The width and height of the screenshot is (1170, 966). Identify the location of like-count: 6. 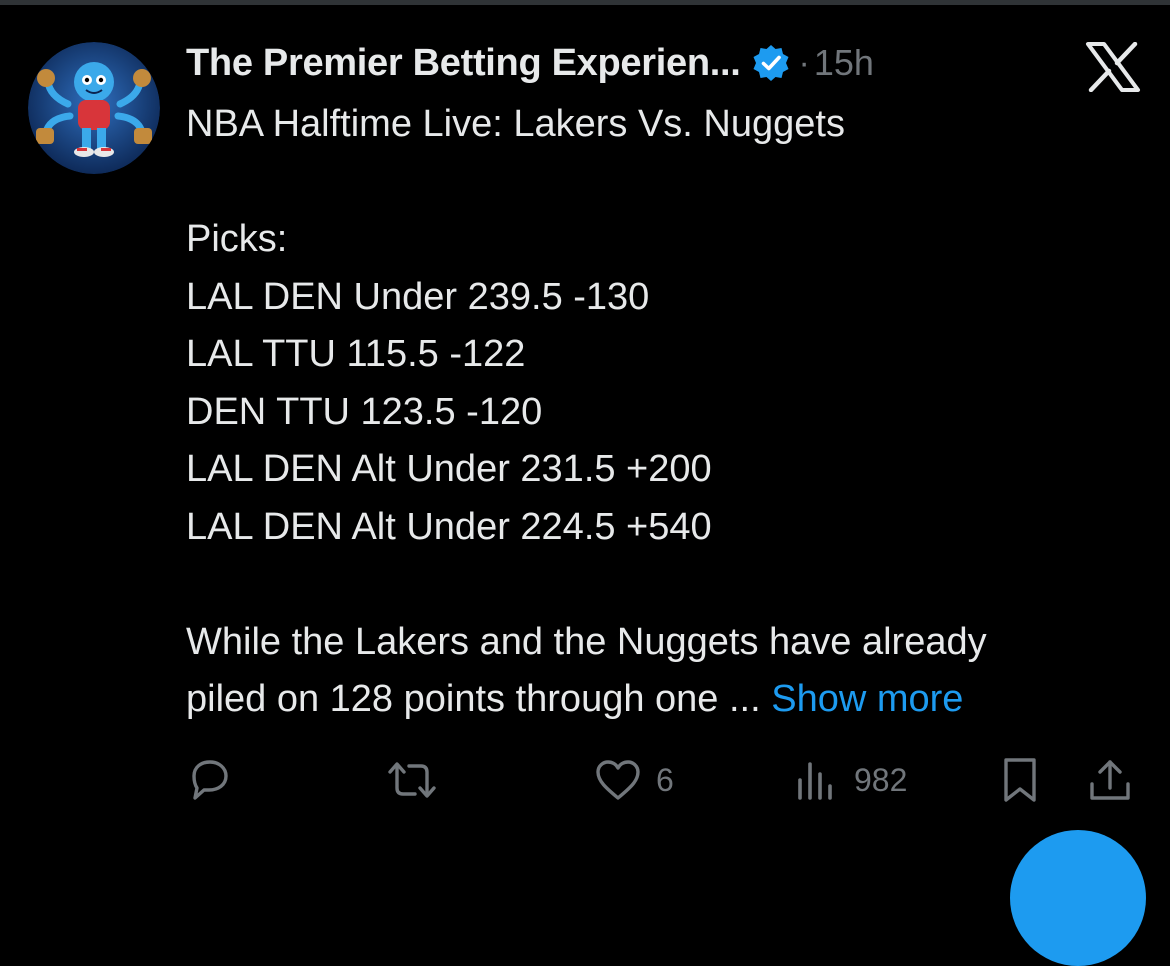
(665, 779).